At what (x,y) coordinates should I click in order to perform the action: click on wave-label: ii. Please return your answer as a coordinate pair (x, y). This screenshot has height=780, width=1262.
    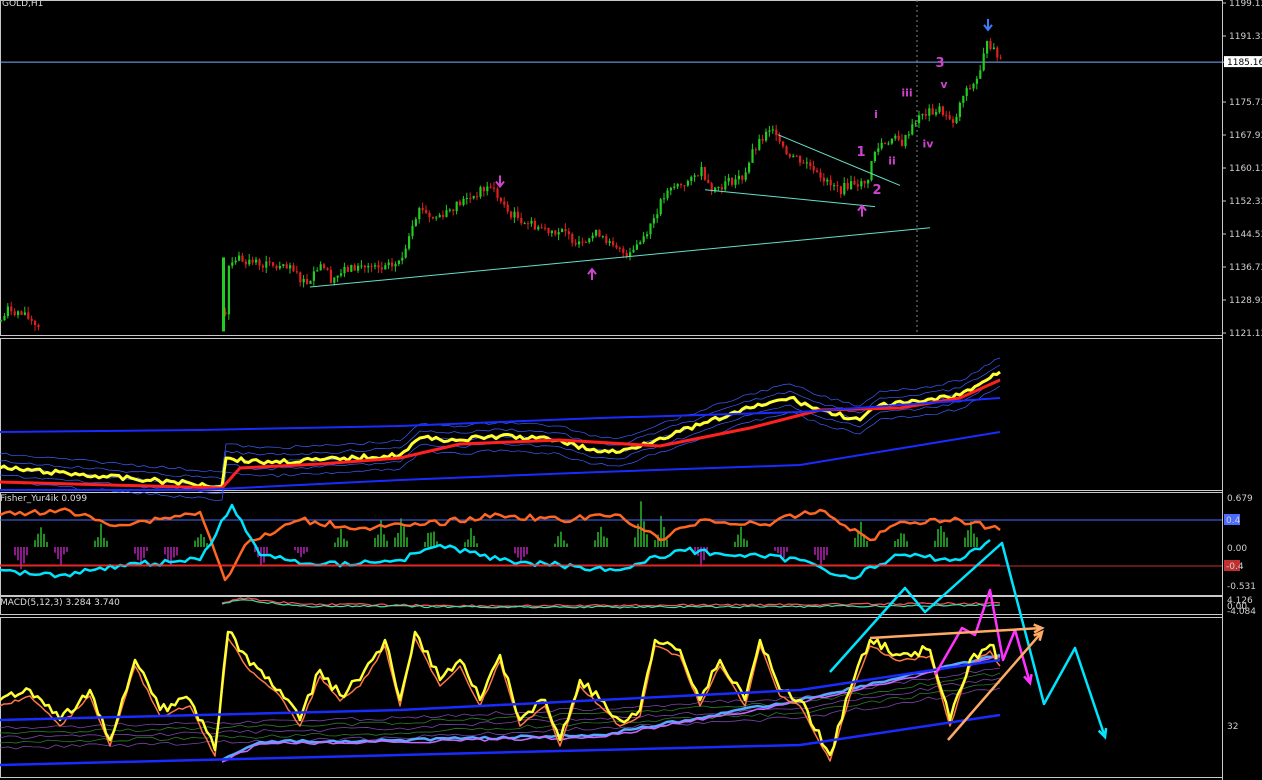
    Looking at the image, I should click on (892, 160).